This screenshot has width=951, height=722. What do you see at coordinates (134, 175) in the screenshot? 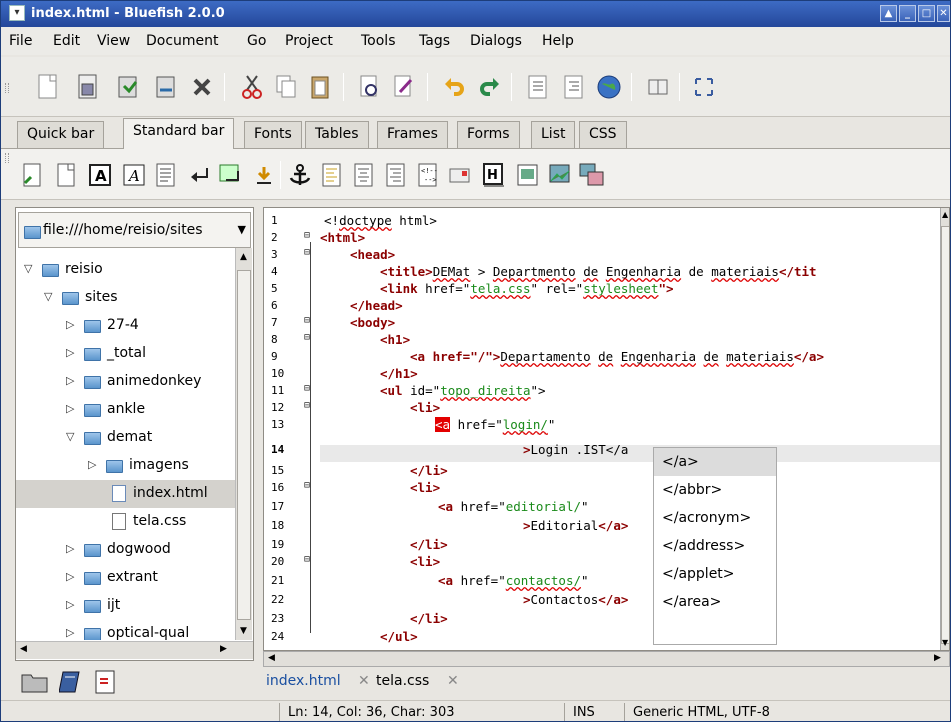
I see `italic-icon: A` at bounding box center [134, 175].